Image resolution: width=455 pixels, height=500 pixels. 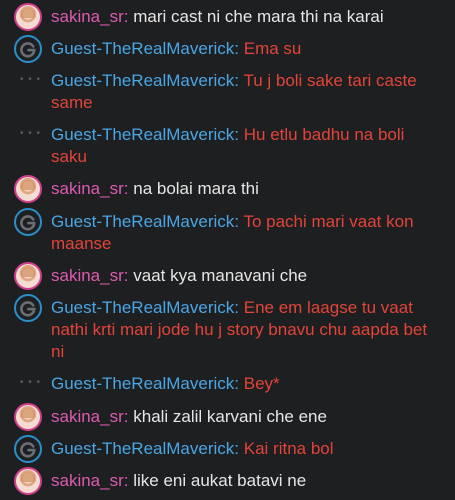 I want to click on message-text: Kai ritna bol, so click(x=288, y=448).